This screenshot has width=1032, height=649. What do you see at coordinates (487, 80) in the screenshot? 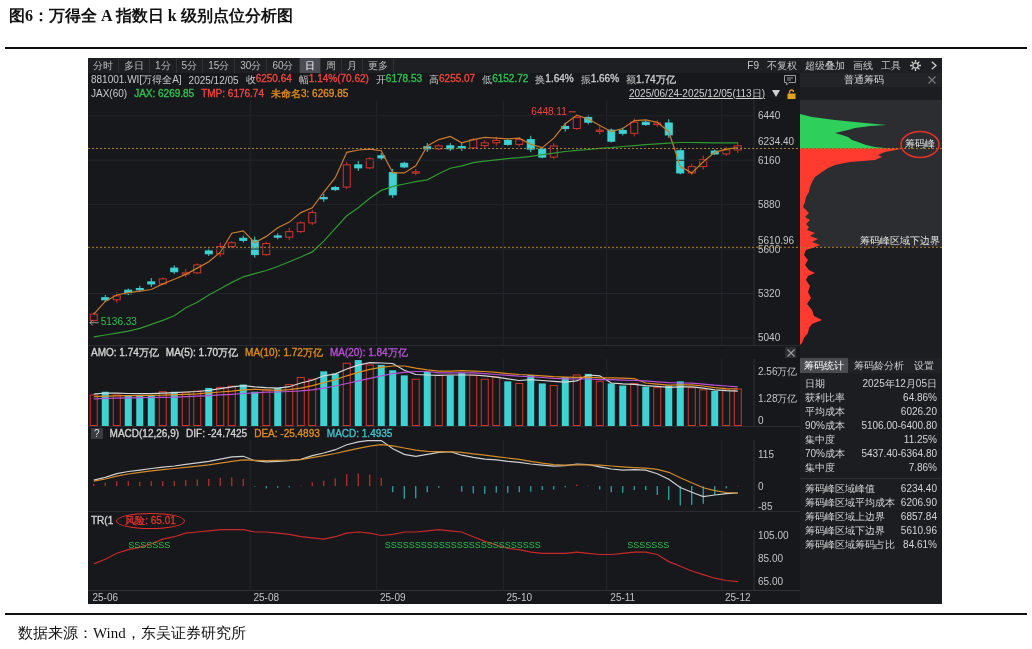
I see `quote-label: 低` at bounding box center [487, 80].